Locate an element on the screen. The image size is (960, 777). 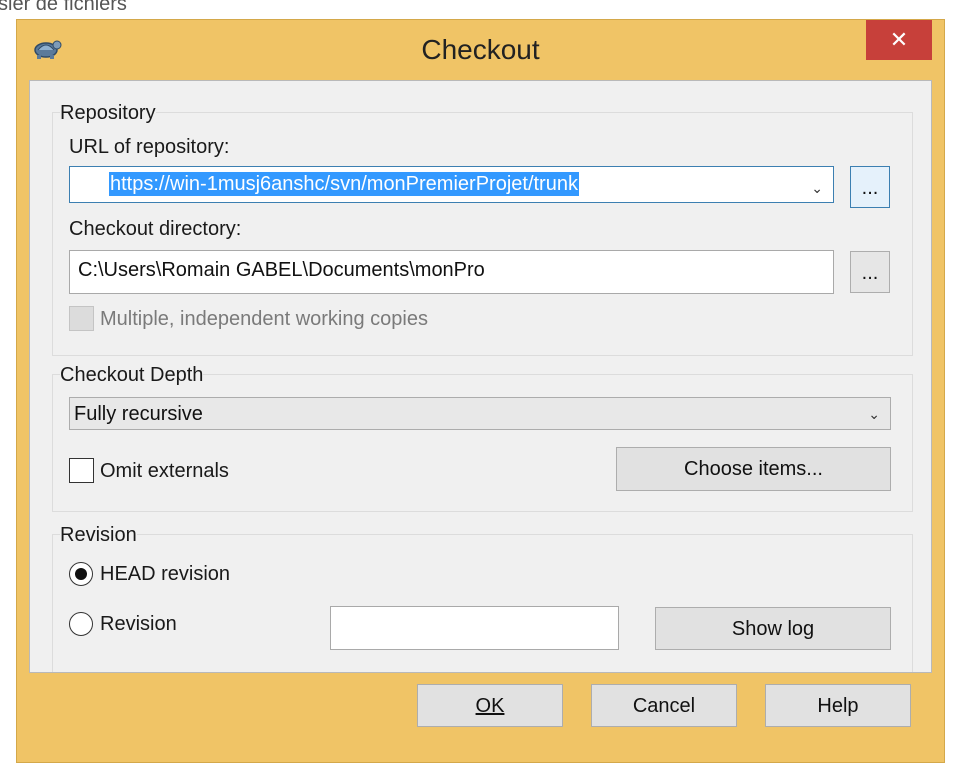
checkout-directory-value: C:\Users\Romain GABEL\Documents\monPro is located at coordinates (281, 270).